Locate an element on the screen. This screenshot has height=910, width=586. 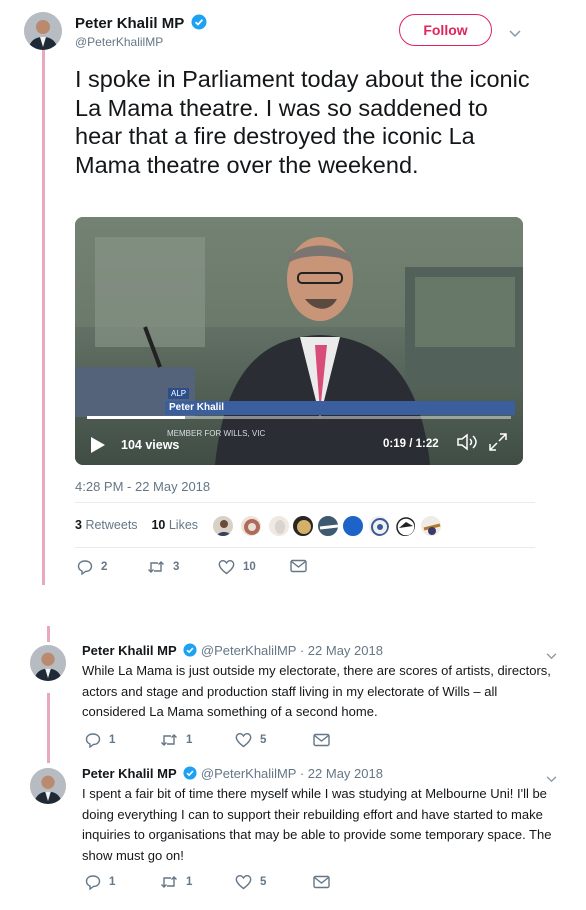
retweets-count: 3 is located at coordinates (78, 525).